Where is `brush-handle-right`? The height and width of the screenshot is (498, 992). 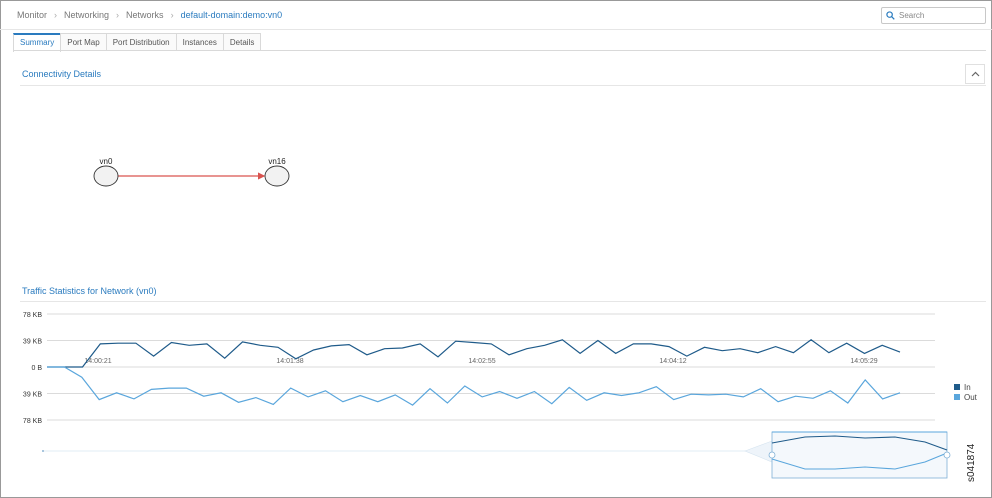
brush-handle-right is located at coordinates (947, 455).